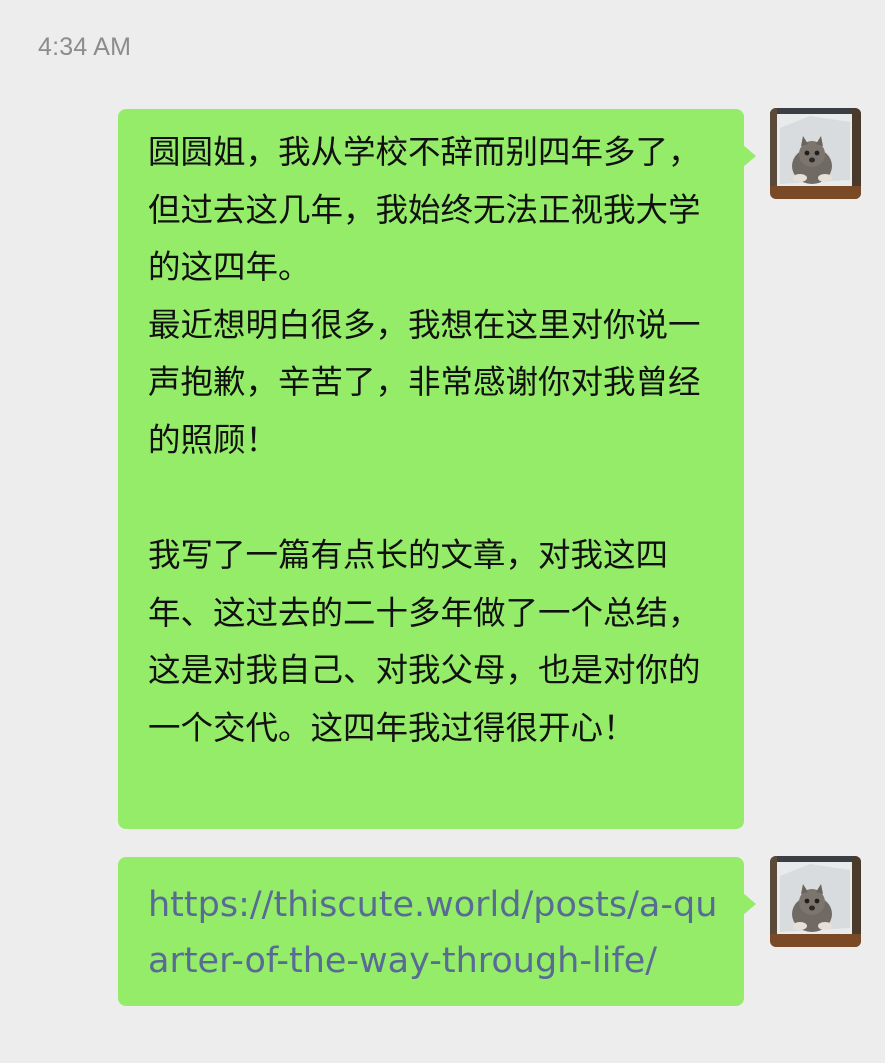  Describe the element at coordinates (85, 47) in the screenshot. I see `message-timestamp: 4:34 AM` at that location.